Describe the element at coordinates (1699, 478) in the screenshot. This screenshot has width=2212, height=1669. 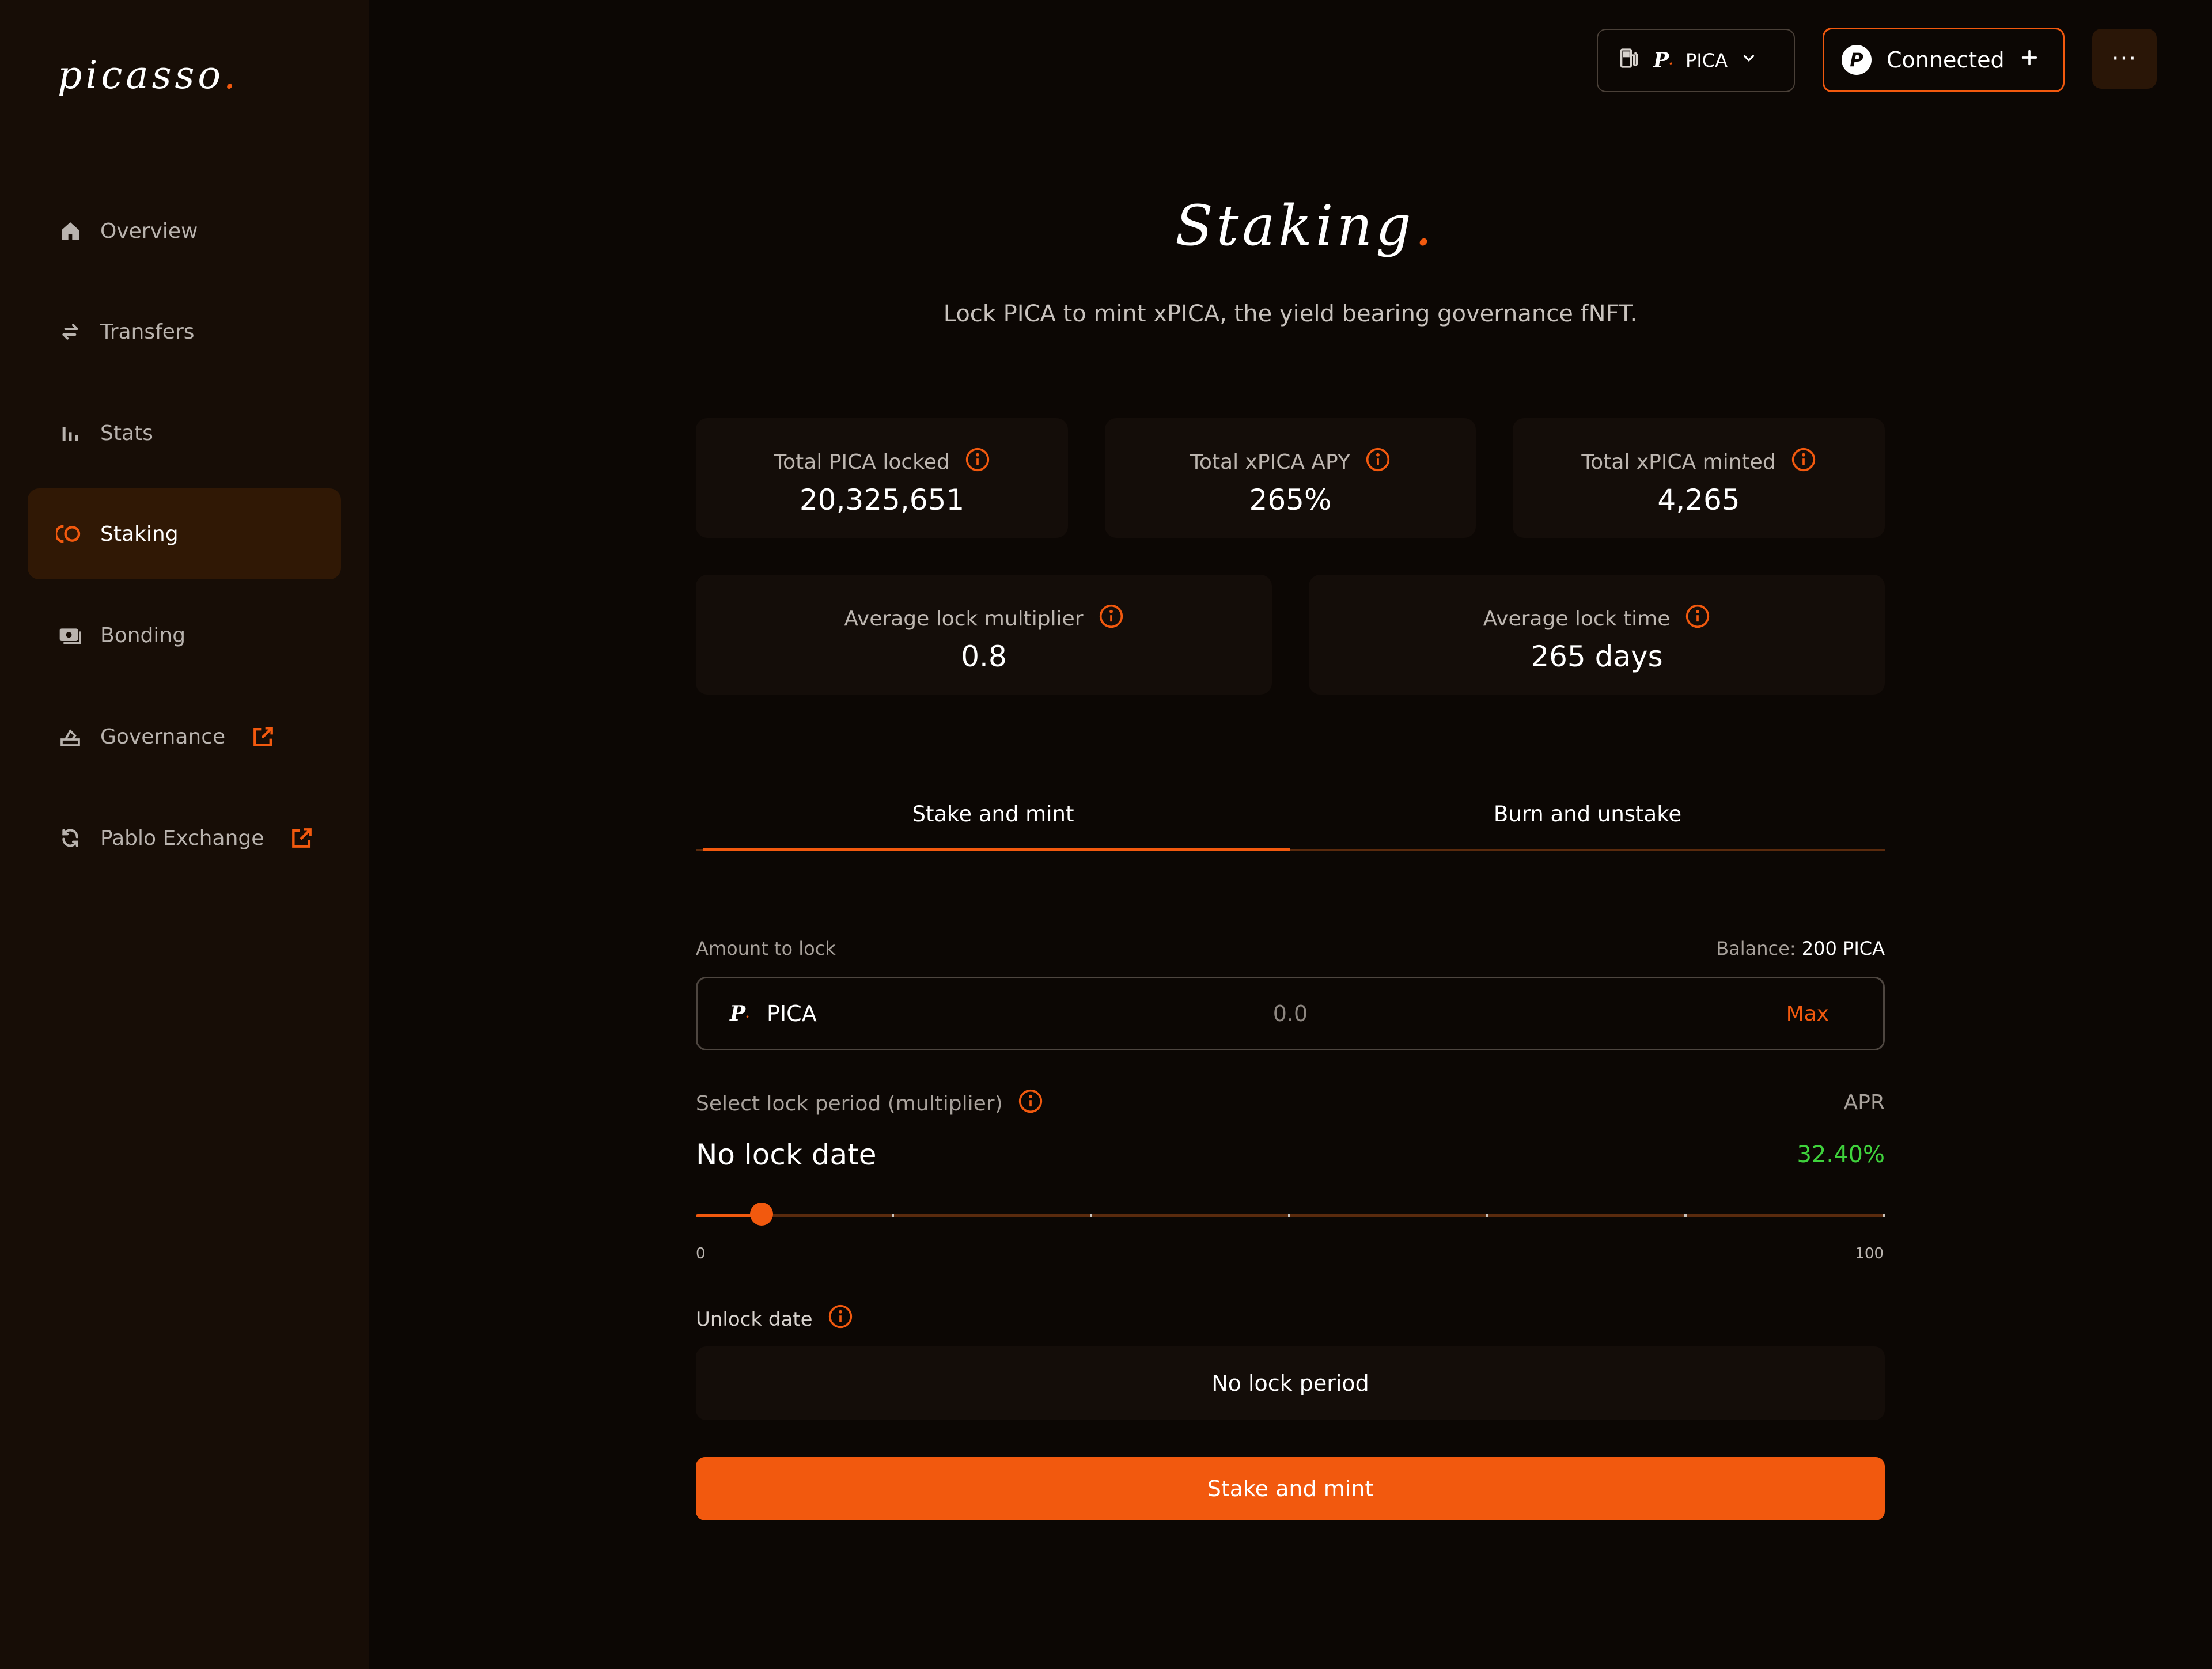
I see `stat-card-total-xpica-minted: Total xPICA minted 4,265` at that location.